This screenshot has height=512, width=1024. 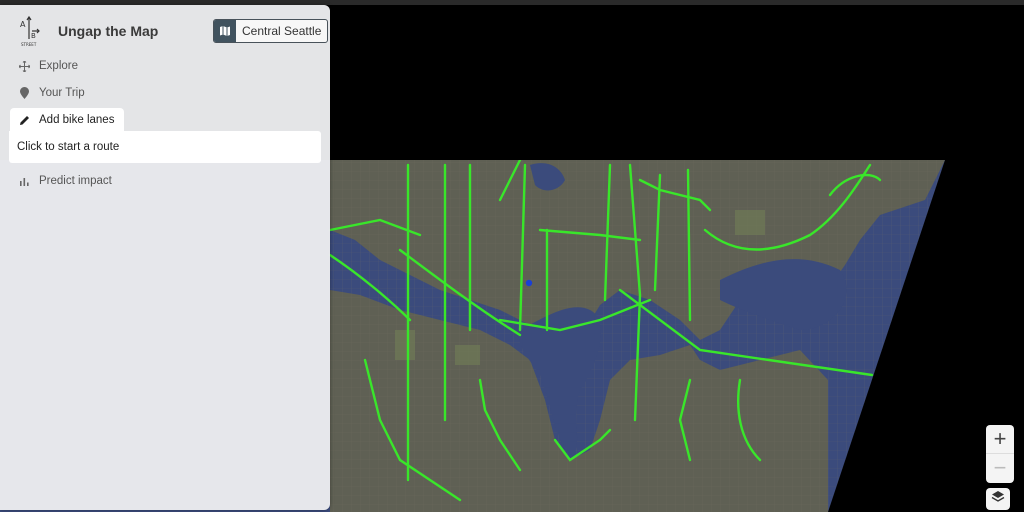 I want to click on nav-your-trip-label: Your Trip, so click(x=62, y=93).